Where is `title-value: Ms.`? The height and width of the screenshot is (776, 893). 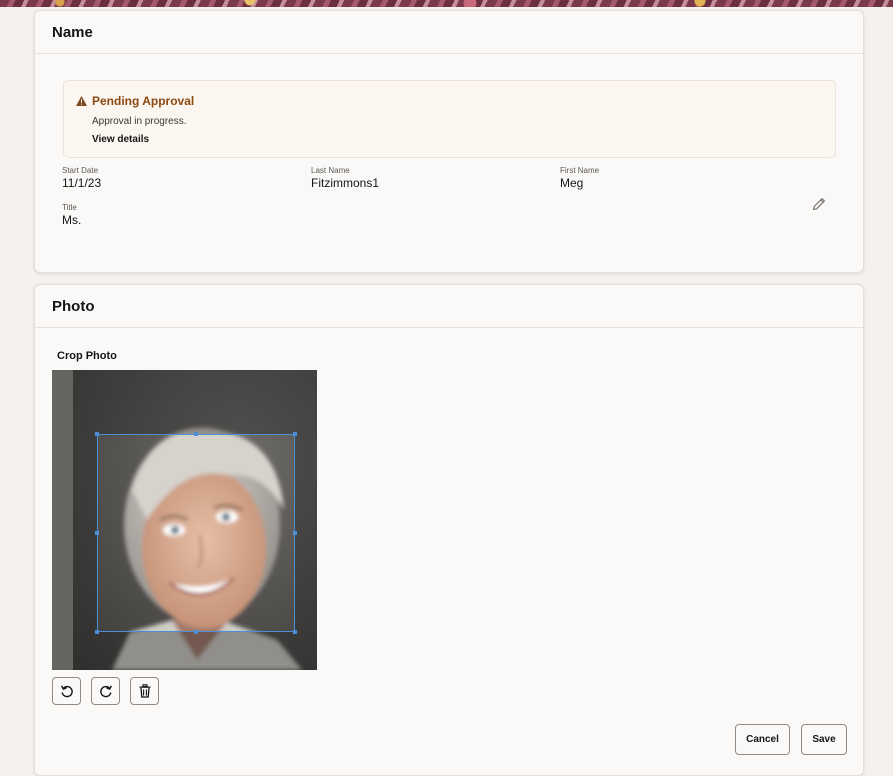
title-value: Ms. is located at coordinates (72, 220).